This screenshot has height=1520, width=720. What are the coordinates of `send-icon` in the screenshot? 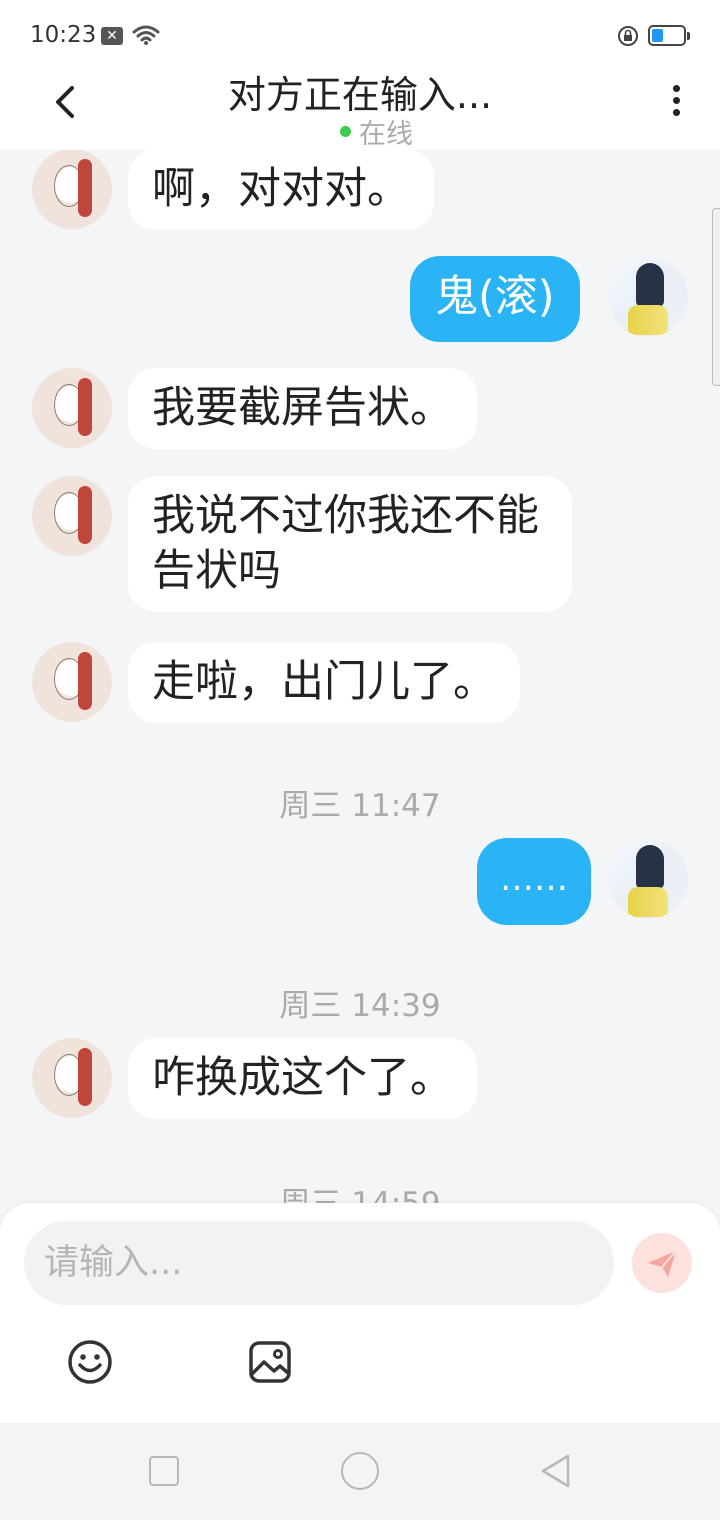 It's located at (662, 1263).